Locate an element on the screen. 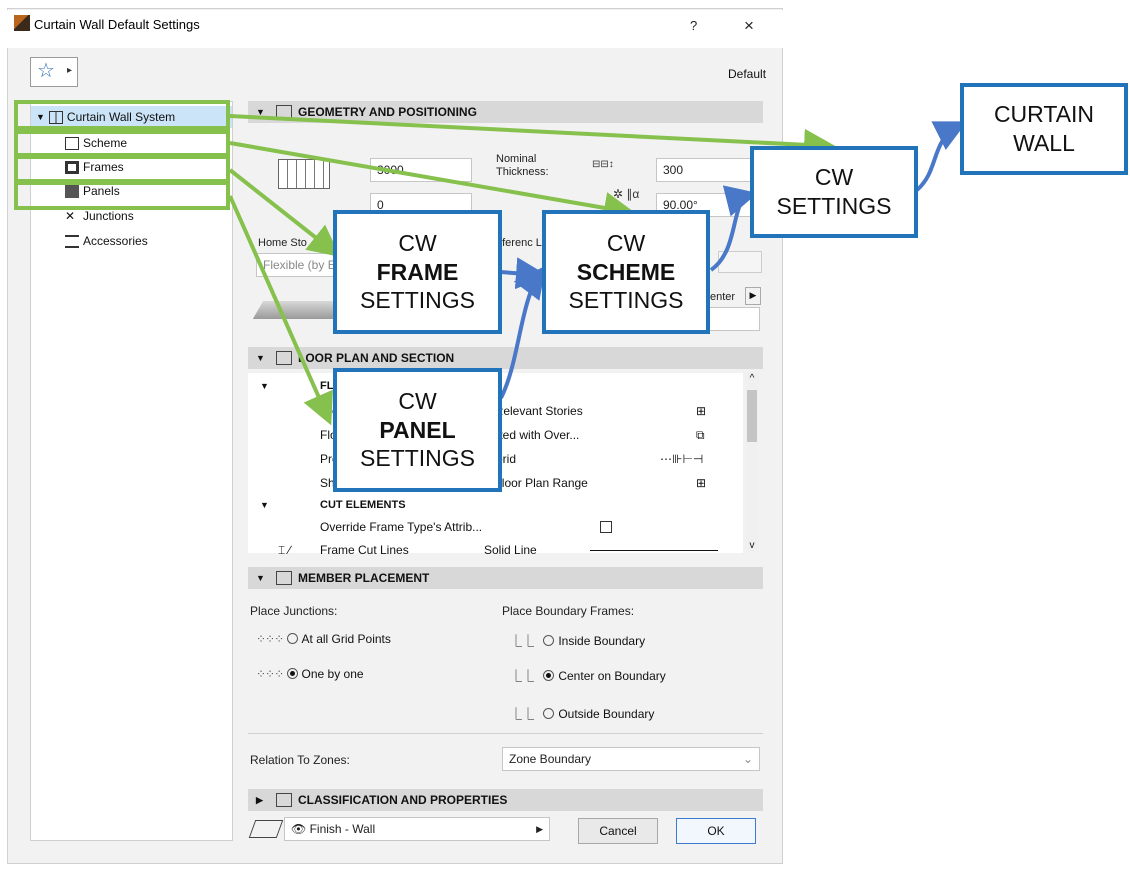 This screenshot has width=1130, height=871. callout-line: FRAME is located at coordinates (417, 271).